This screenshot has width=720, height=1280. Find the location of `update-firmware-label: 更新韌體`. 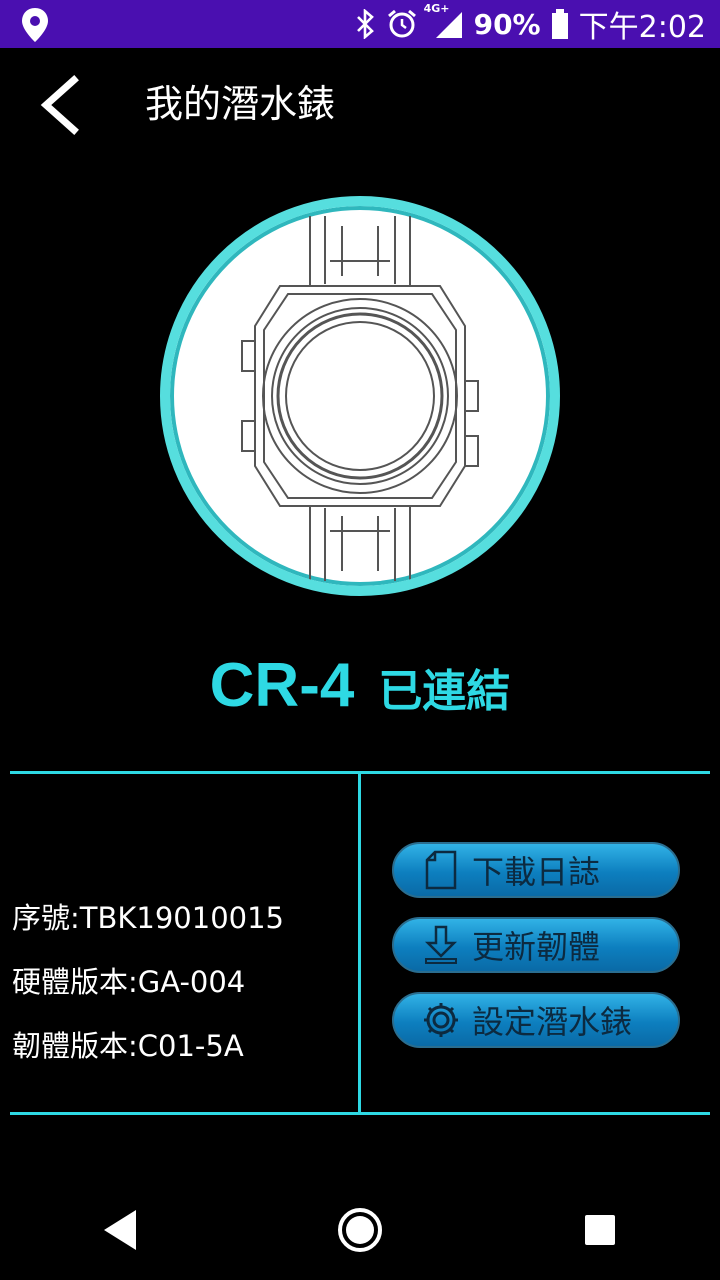

update-firmware-label: 更新韌體 is located at coordinates (536, 947).